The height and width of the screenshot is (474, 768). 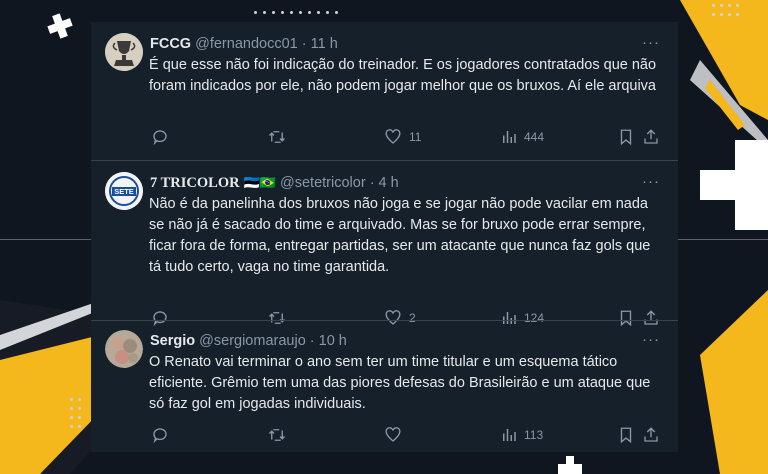 I want to click on like-button, so click(x=396, y=435).